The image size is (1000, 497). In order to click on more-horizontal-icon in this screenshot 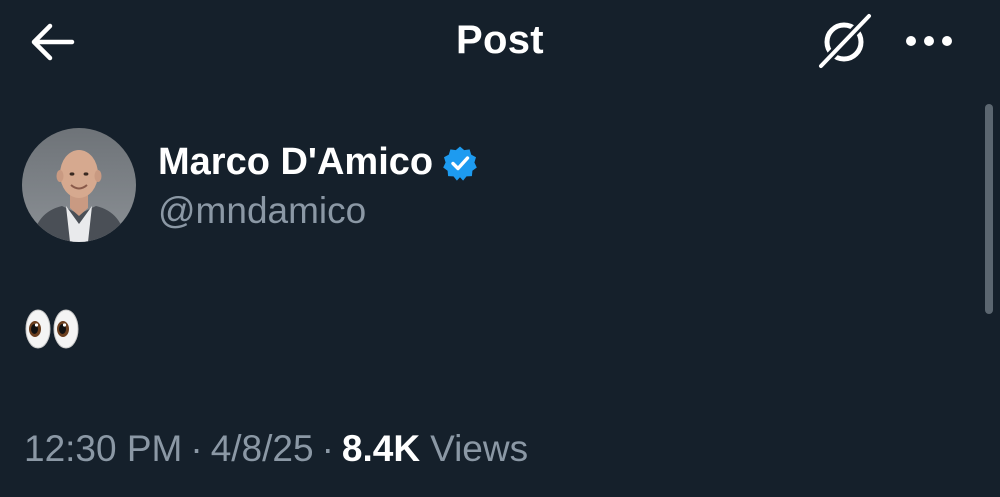, I will do `click(929, 41)`.